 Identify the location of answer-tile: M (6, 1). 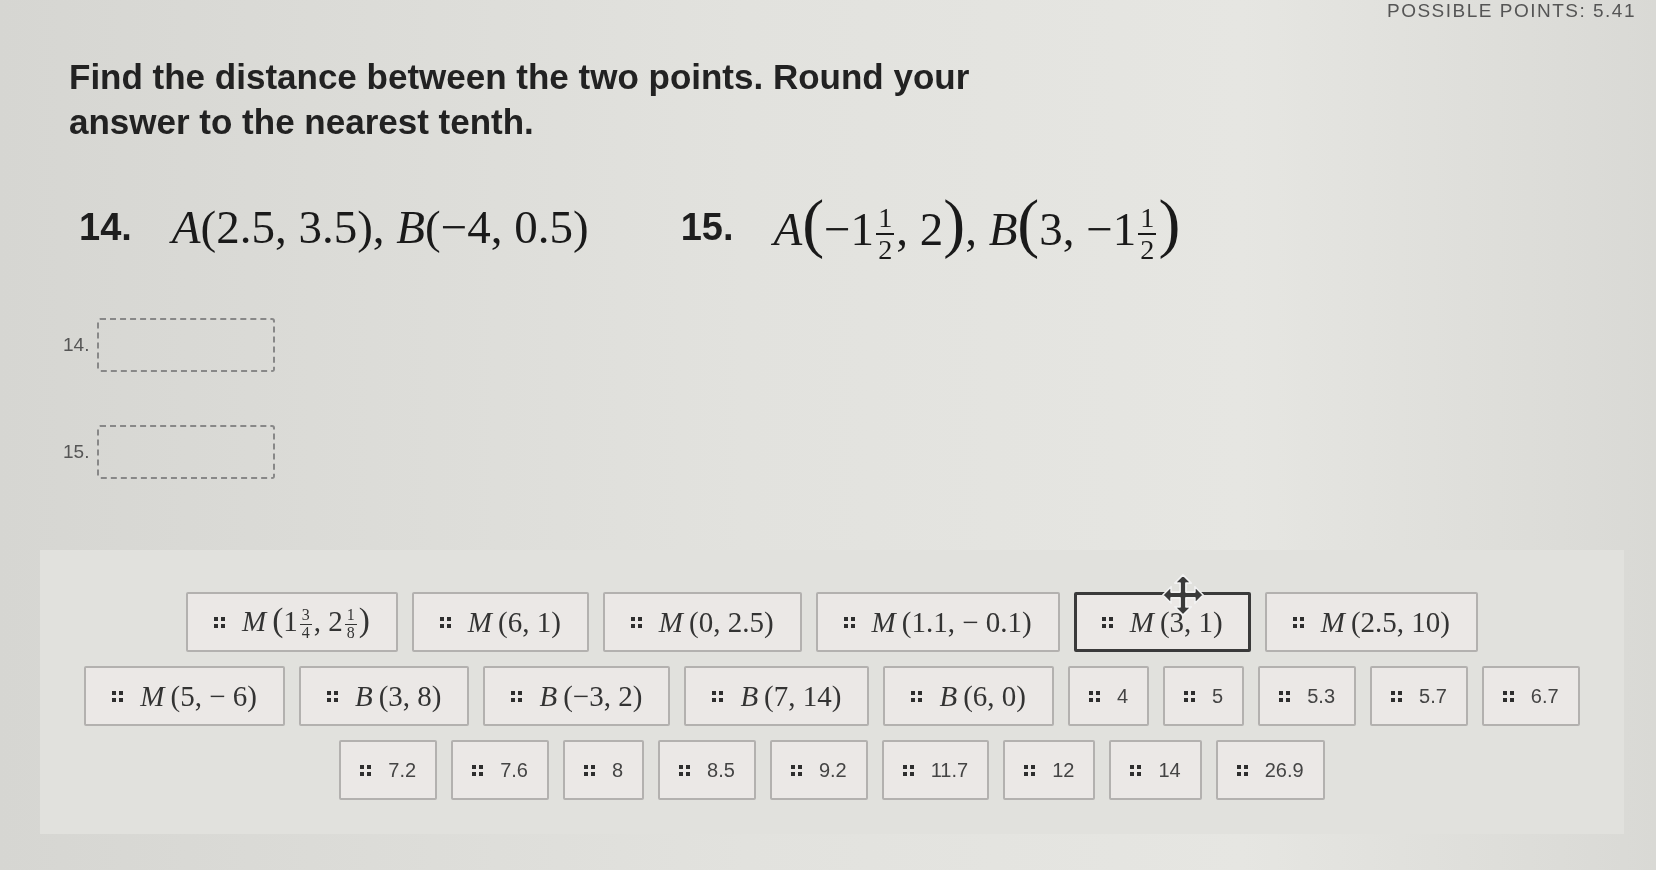
(500, 622).